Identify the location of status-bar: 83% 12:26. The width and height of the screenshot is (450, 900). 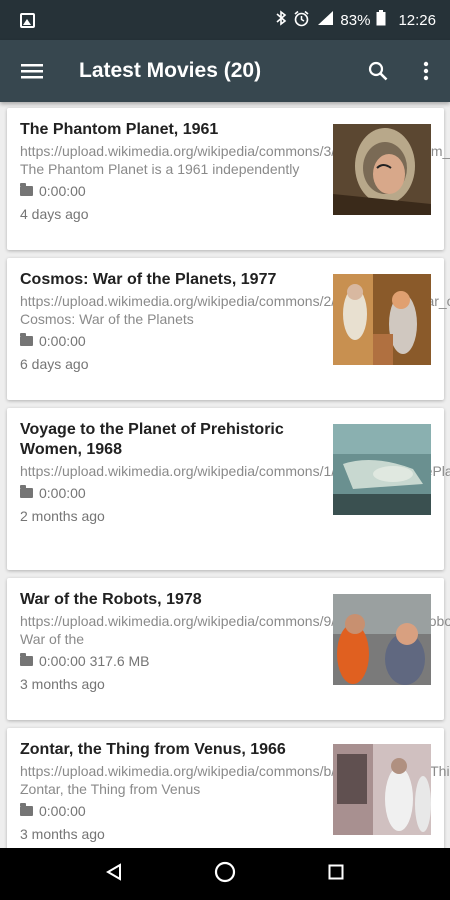
(225, 20).